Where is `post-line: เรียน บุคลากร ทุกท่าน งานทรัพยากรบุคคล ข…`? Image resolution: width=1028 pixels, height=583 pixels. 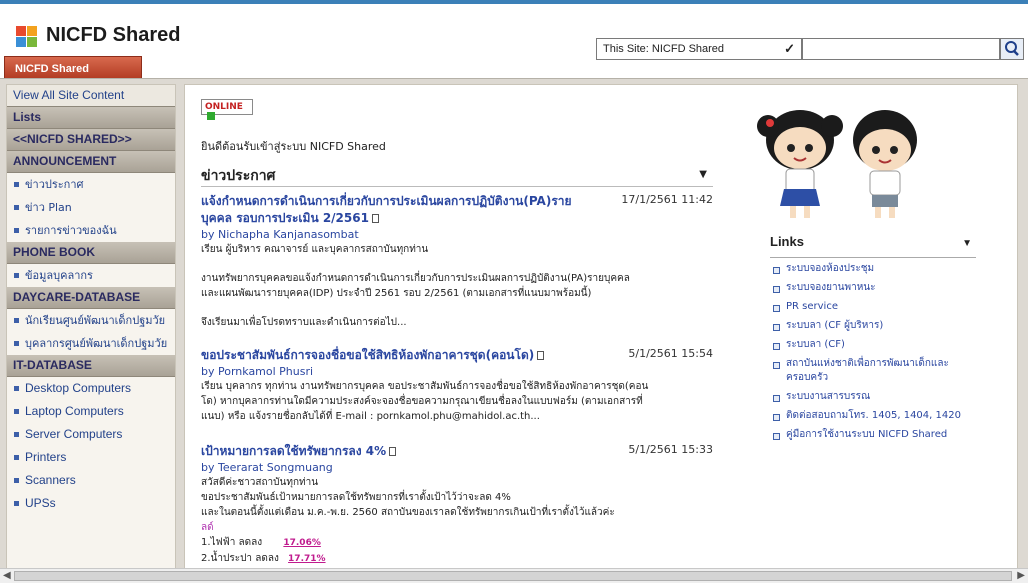
post-line: เรียน บุคลากร ทุกท่าน งานทรัพยากรบุคคล ข… is located at coordinates (425, 386).